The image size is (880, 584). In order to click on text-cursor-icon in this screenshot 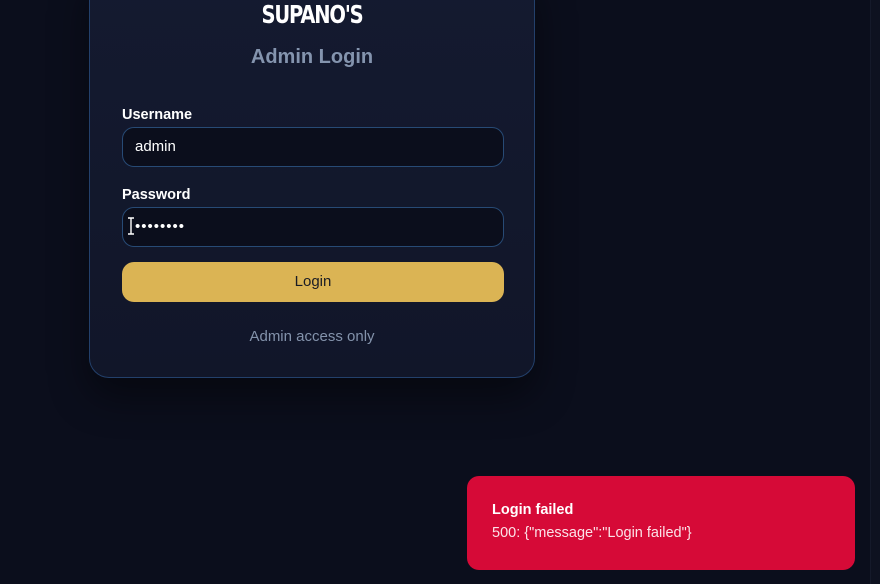, I will do `click(131, 226)`.